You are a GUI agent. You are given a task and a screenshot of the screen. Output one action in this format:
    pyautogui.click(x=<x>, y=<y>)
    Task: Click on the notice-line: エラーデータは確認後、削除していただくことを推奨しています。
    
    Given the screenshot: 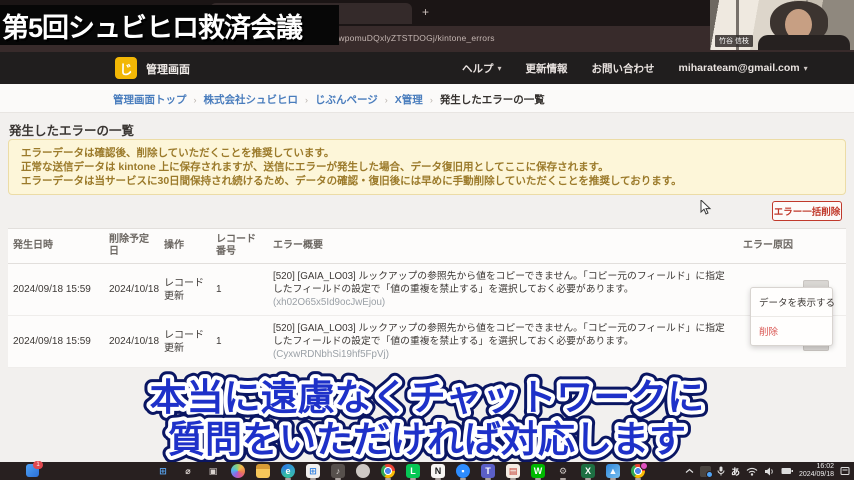 What is the action you would take?
    pyautogui.click(x=178, y=153)
    